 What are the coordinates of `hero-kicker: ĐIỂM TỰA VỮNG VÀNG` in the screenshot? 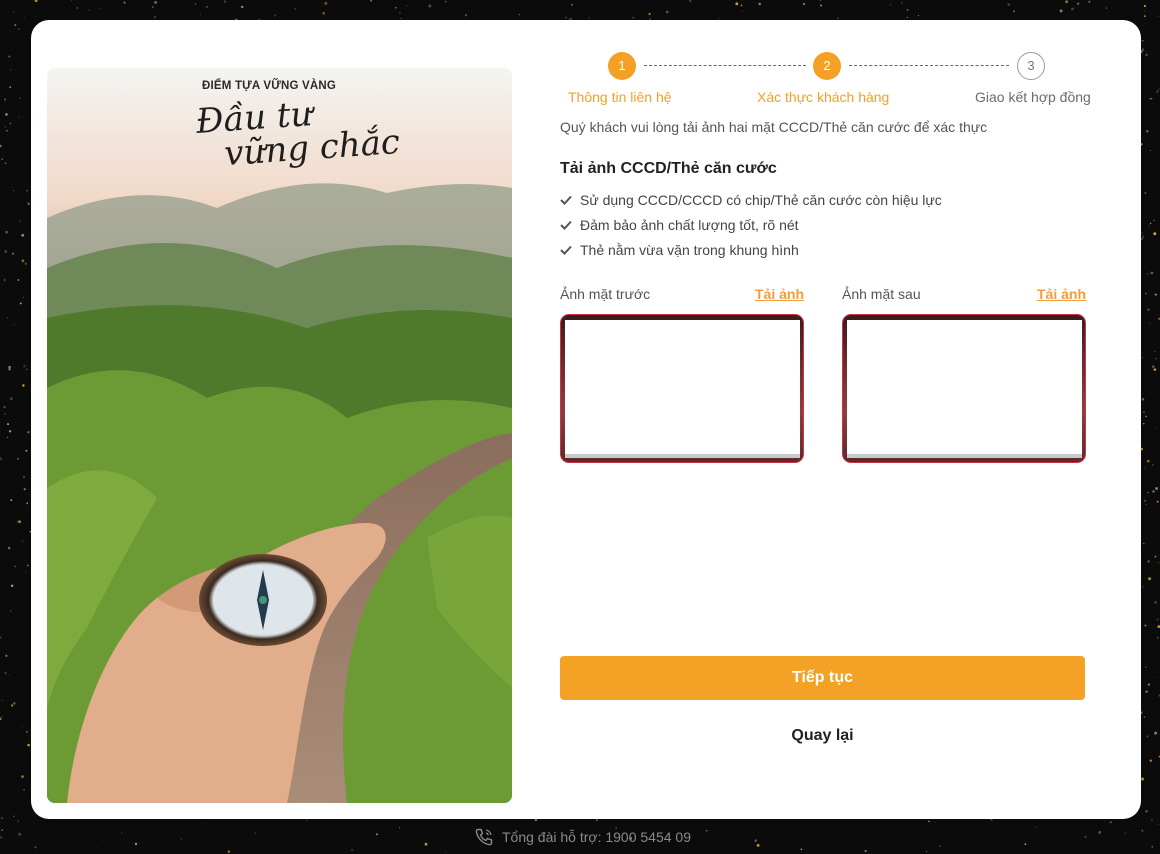 It's located at (269, 86).